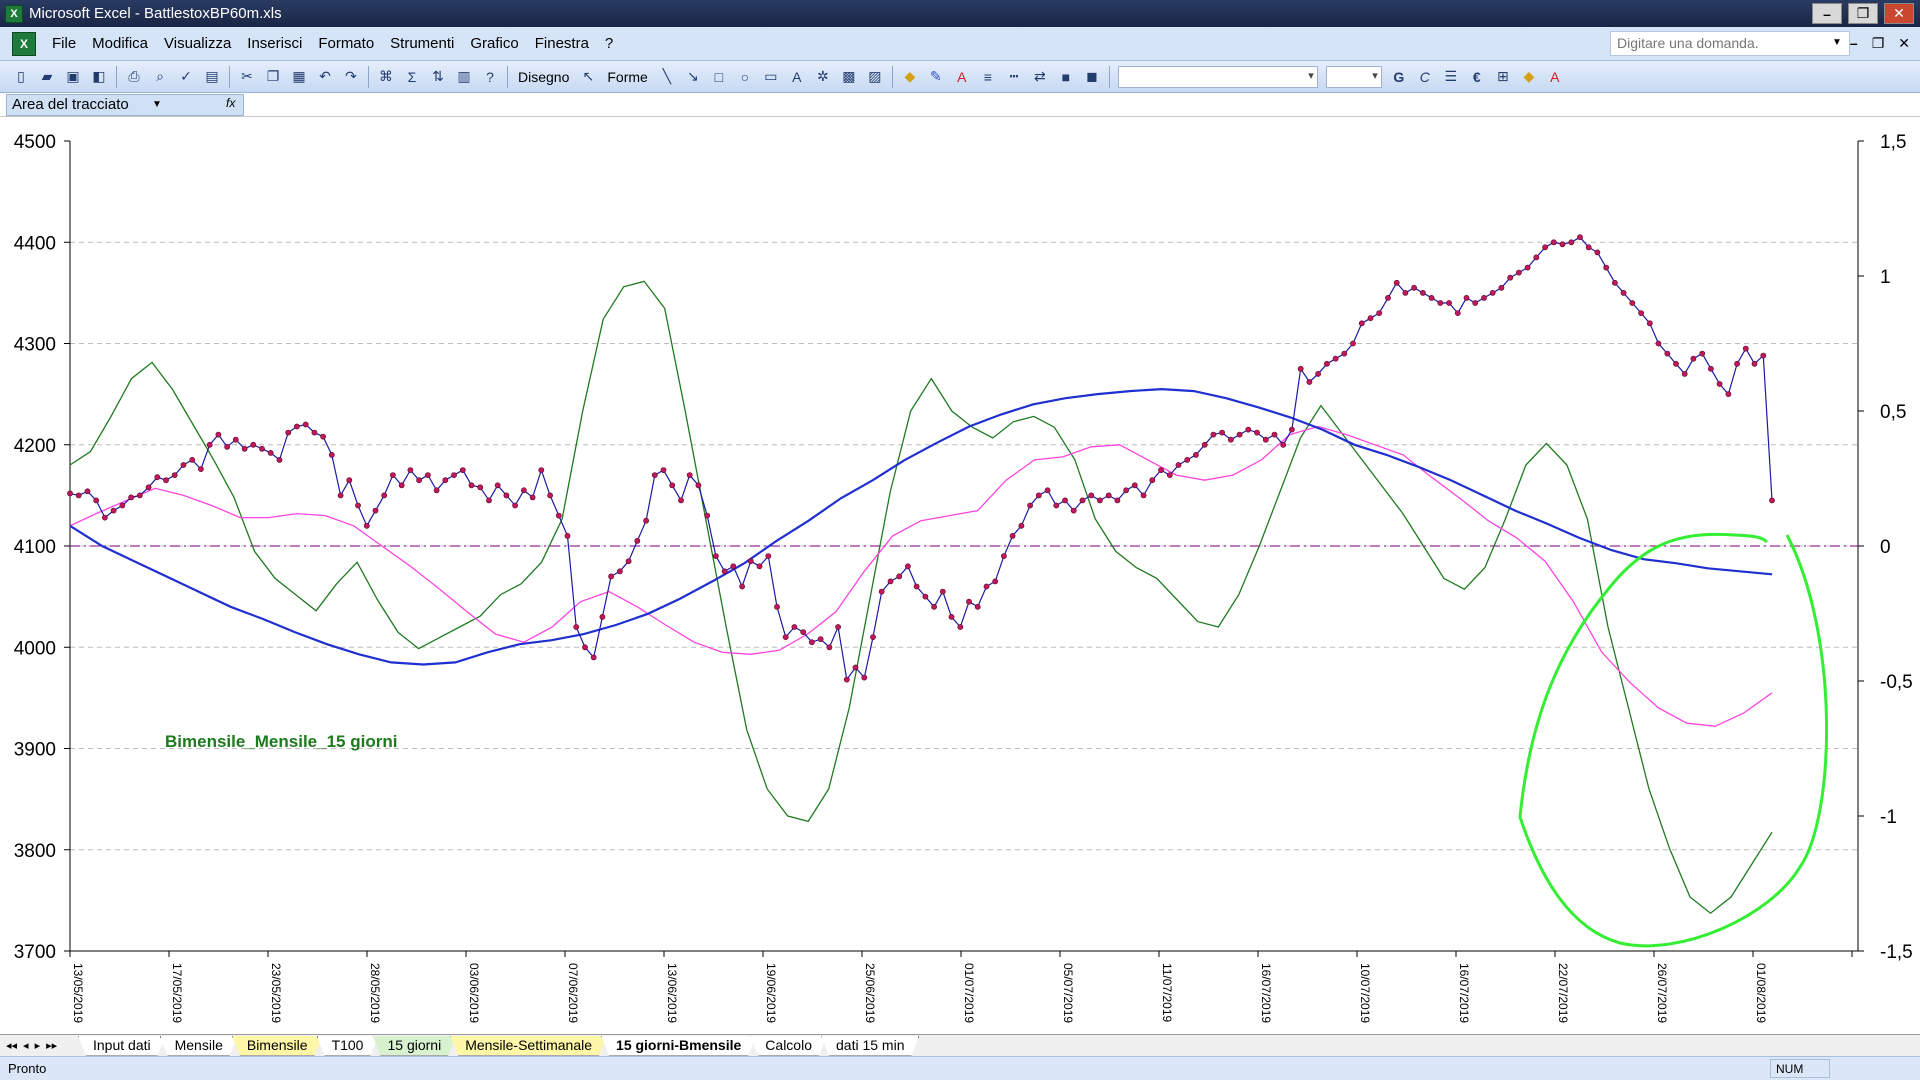 The height and width of the screenshot is (1080, 1920). Describe the element at coordinates (47, 77) in the screenshot. I see `open-folder-icon: ▰` at that location.